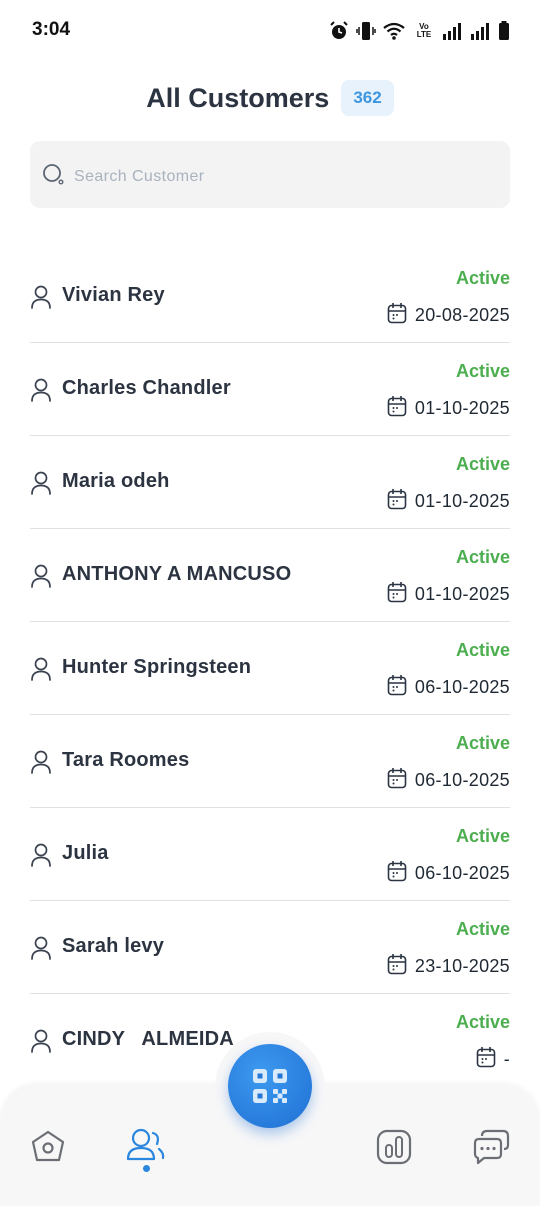 The height and width of the screenshot is (1206, 540). Describe the element at coordinates (85, 853) in the screenshot. I see `customer-name: Julia` at that location.